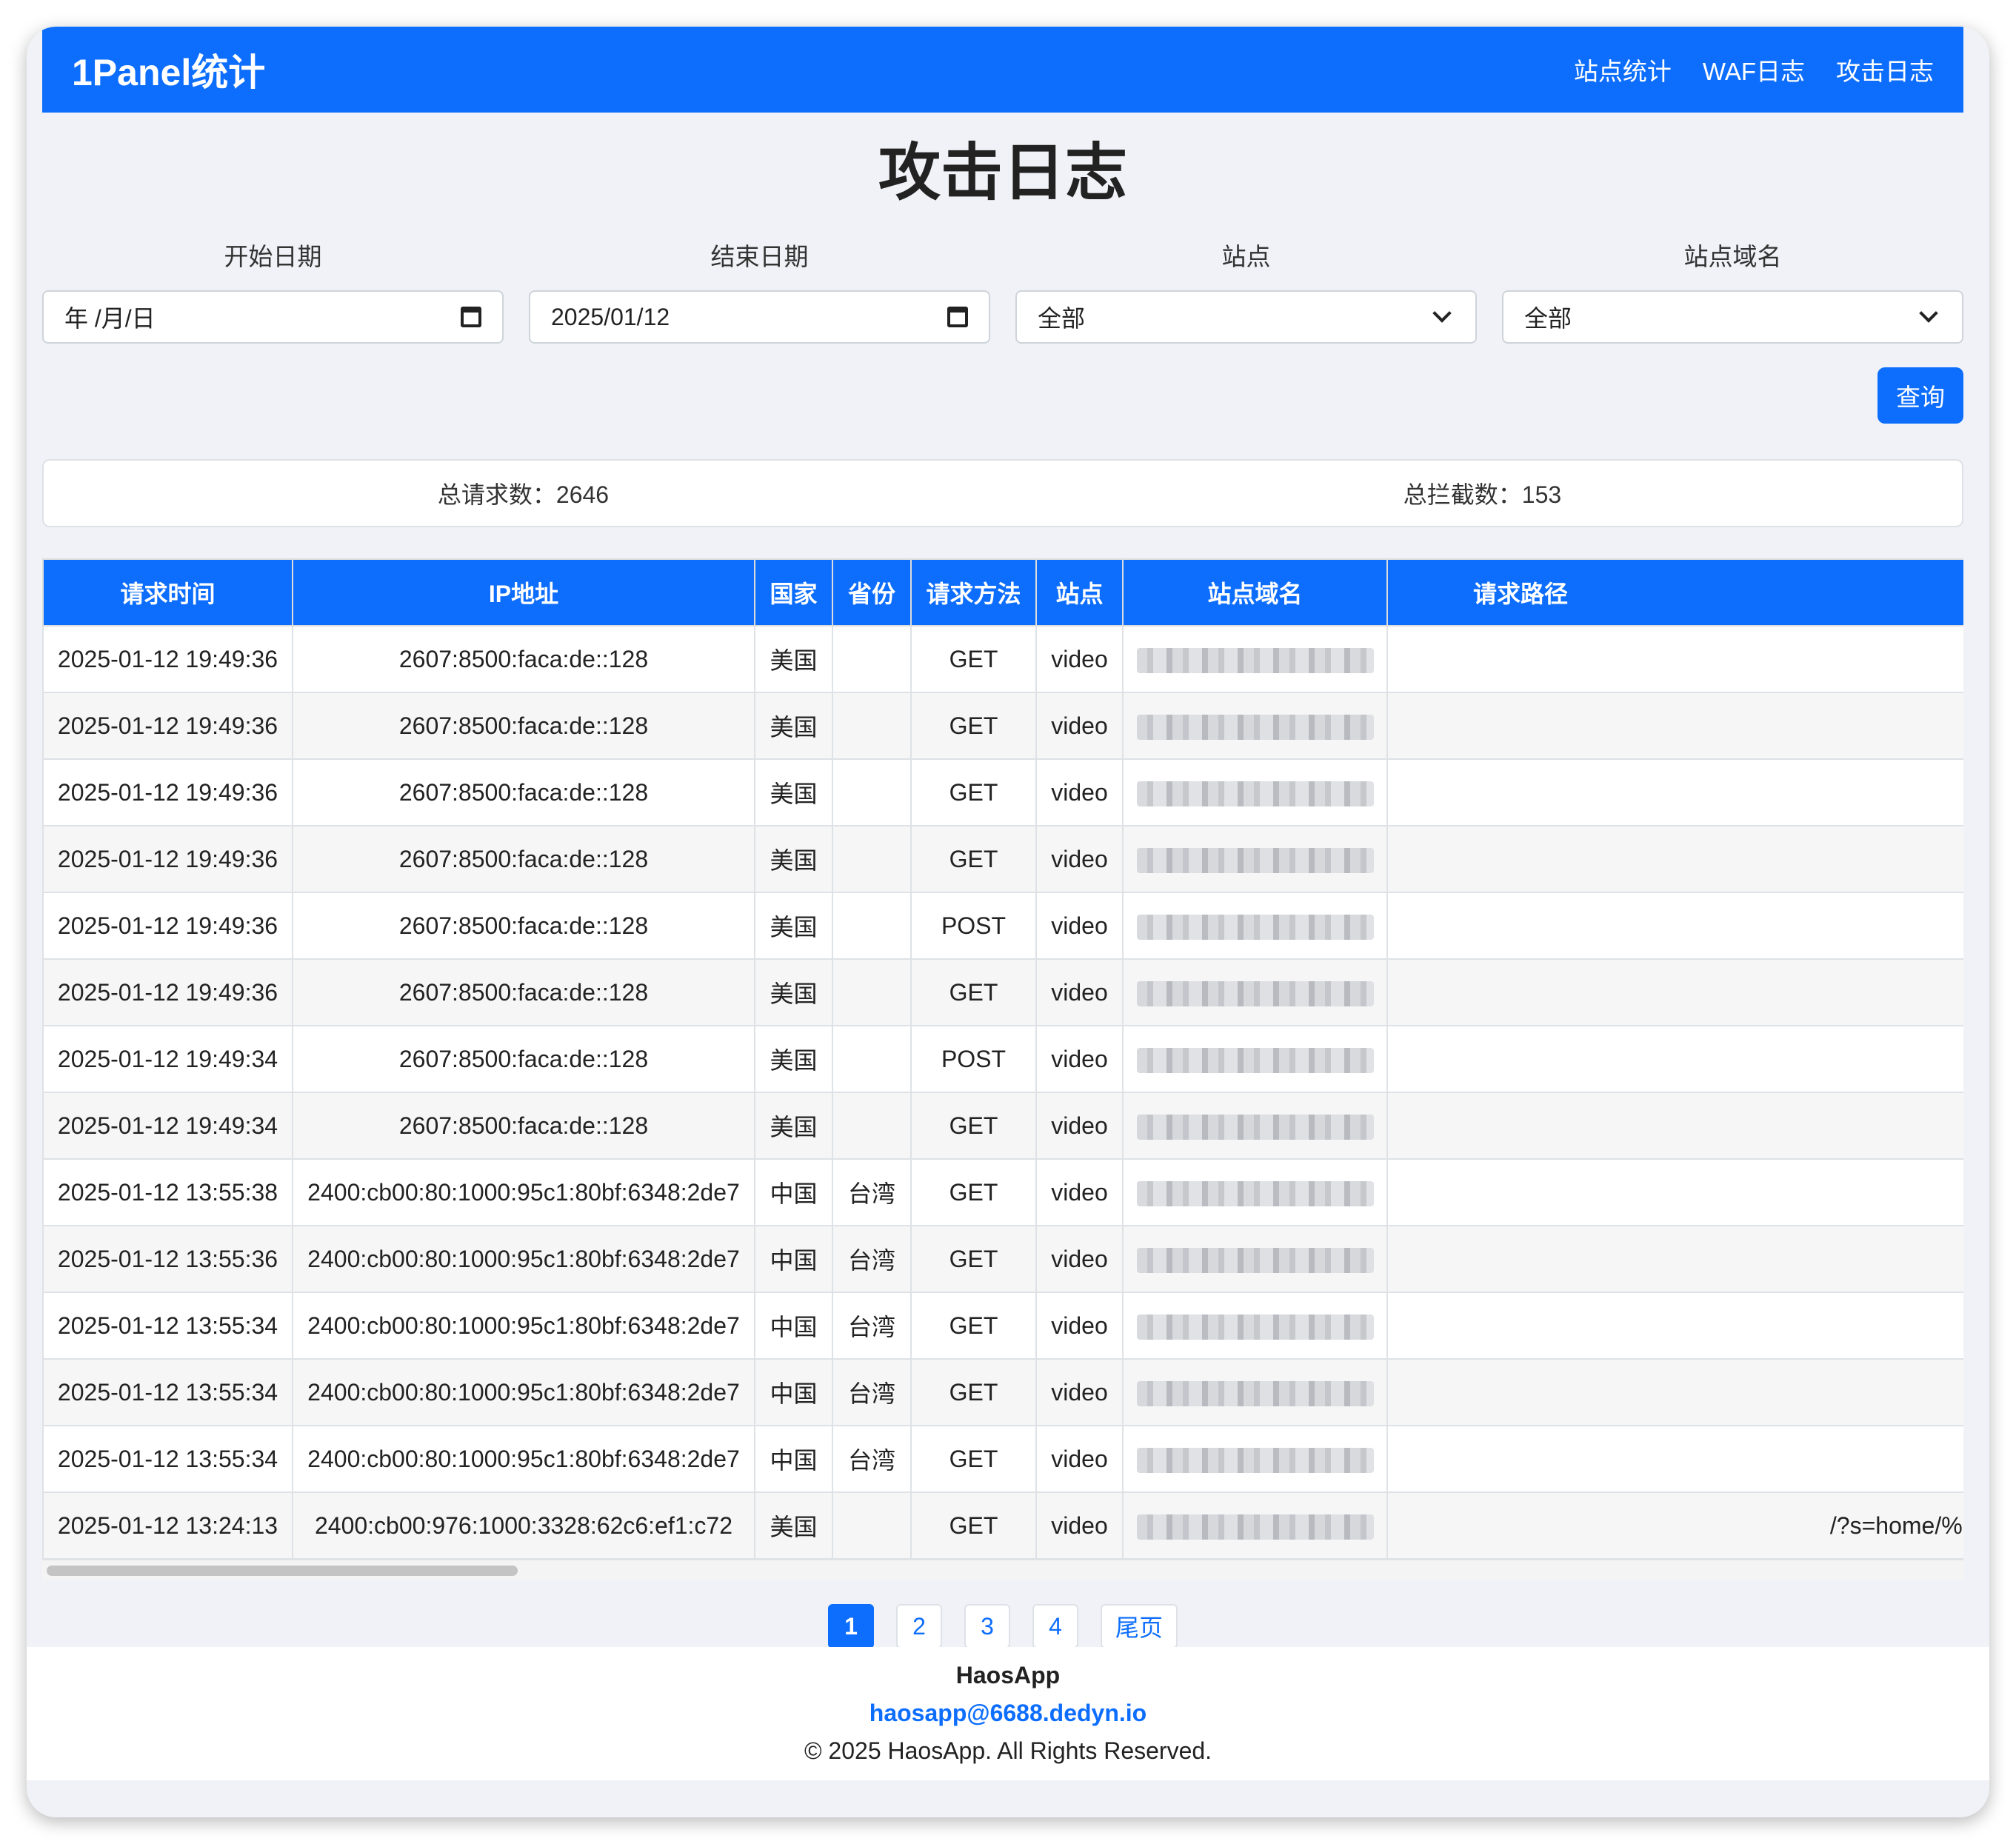 The width and height of the screenshot is (2016, 1844). I want to click on nav-attack-log: 攻击日志, so click(1885, 69).